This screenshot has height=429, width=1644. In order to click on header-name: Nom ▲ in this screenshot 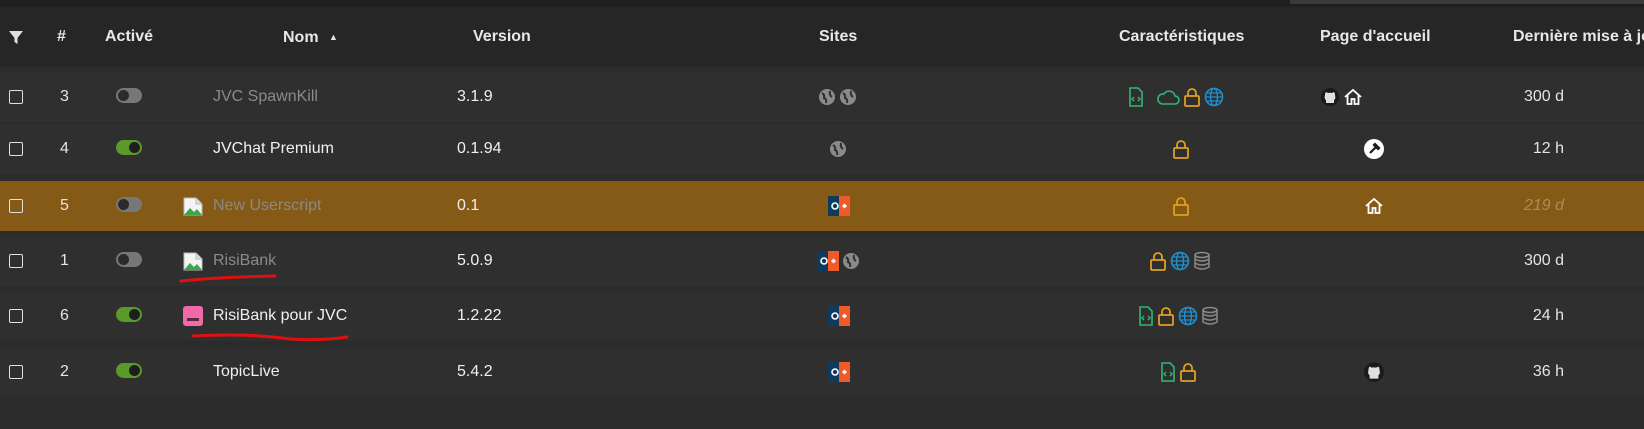, I will do `click(310, 37)`.